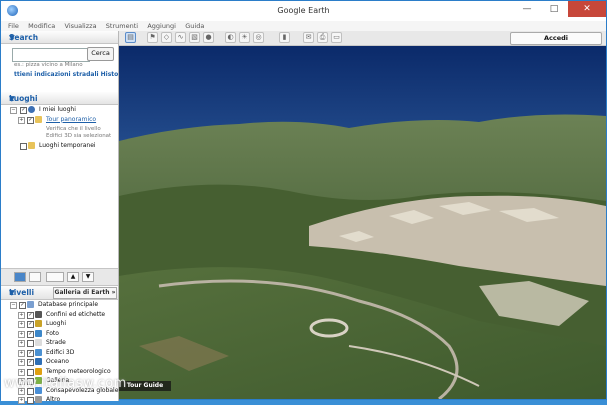 Image resolution: width=607 pixels, height=405 pixels. I want to click on placemark-icon: ⚑, so click(152, 37).